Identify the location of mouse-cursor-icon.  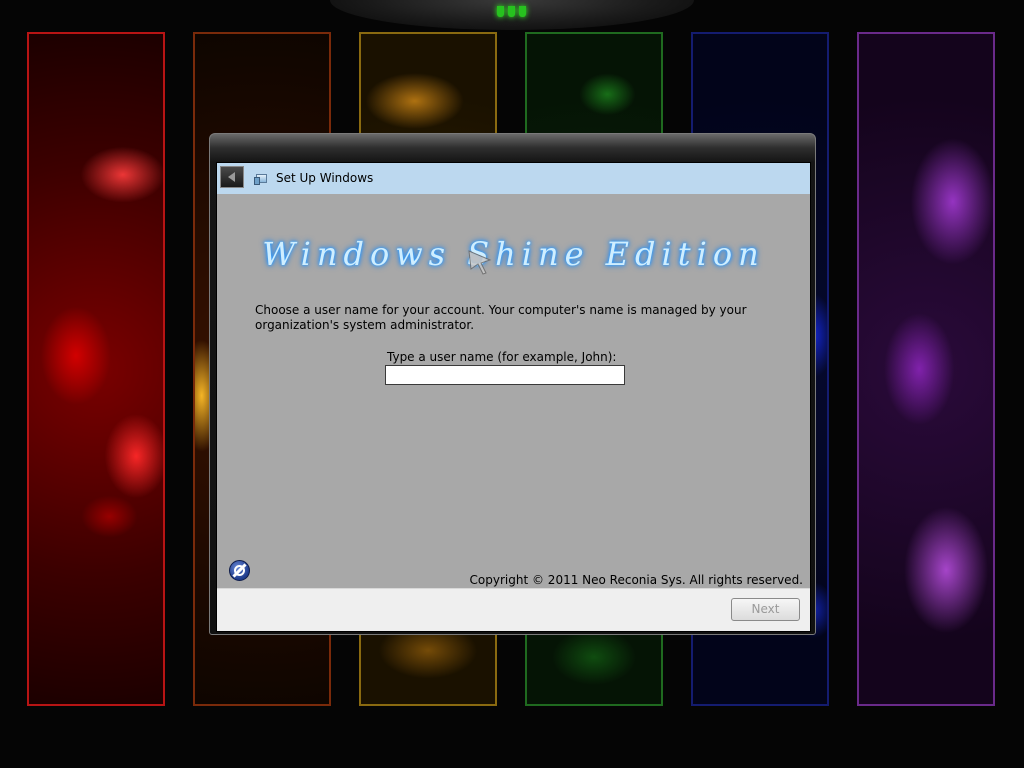
(480, 262).